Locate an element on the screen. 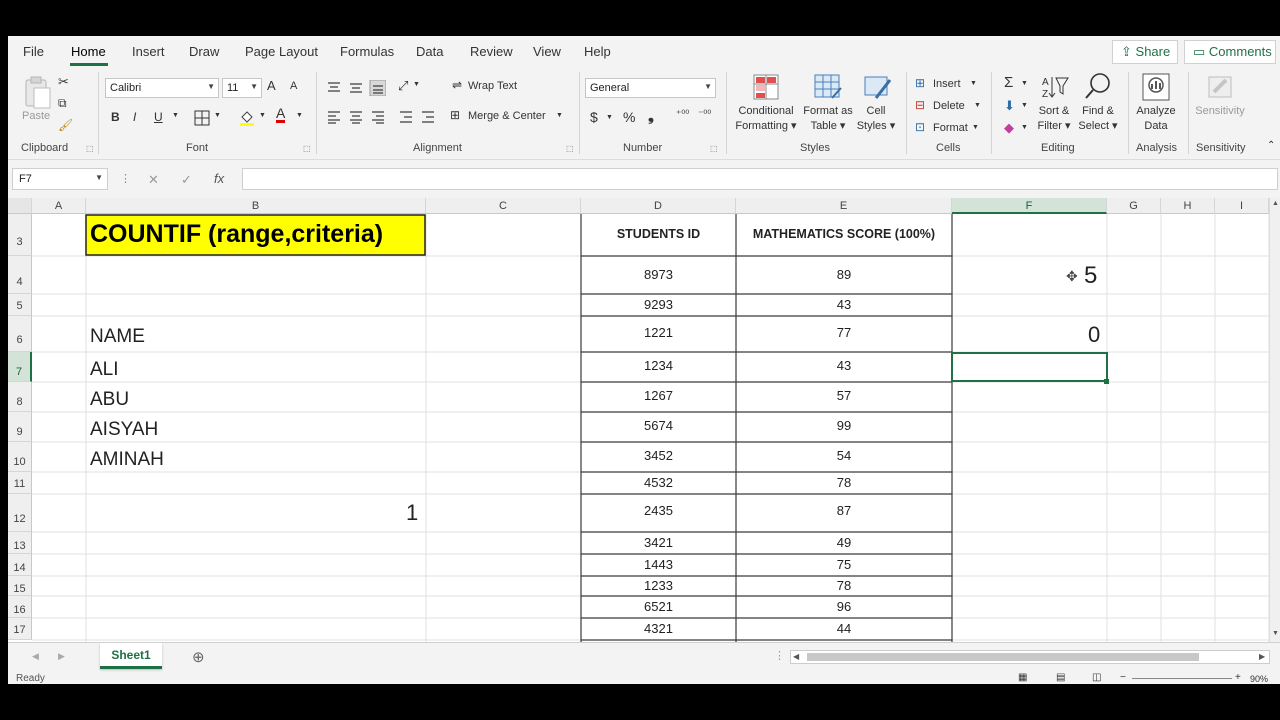 The width and height of the screenshot is (1280, 720). insert-cells-button: Insert is located at coordinates (947, 84).